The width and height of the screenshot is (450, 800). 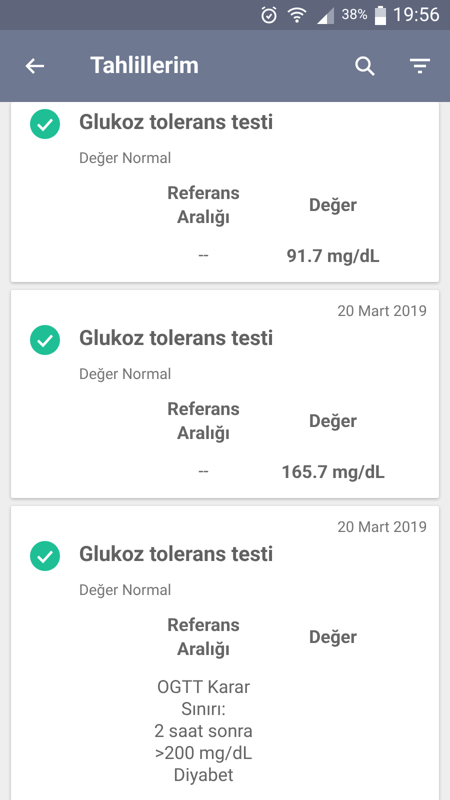 I want to click on wifi-icon, so click(x=297, y=15).